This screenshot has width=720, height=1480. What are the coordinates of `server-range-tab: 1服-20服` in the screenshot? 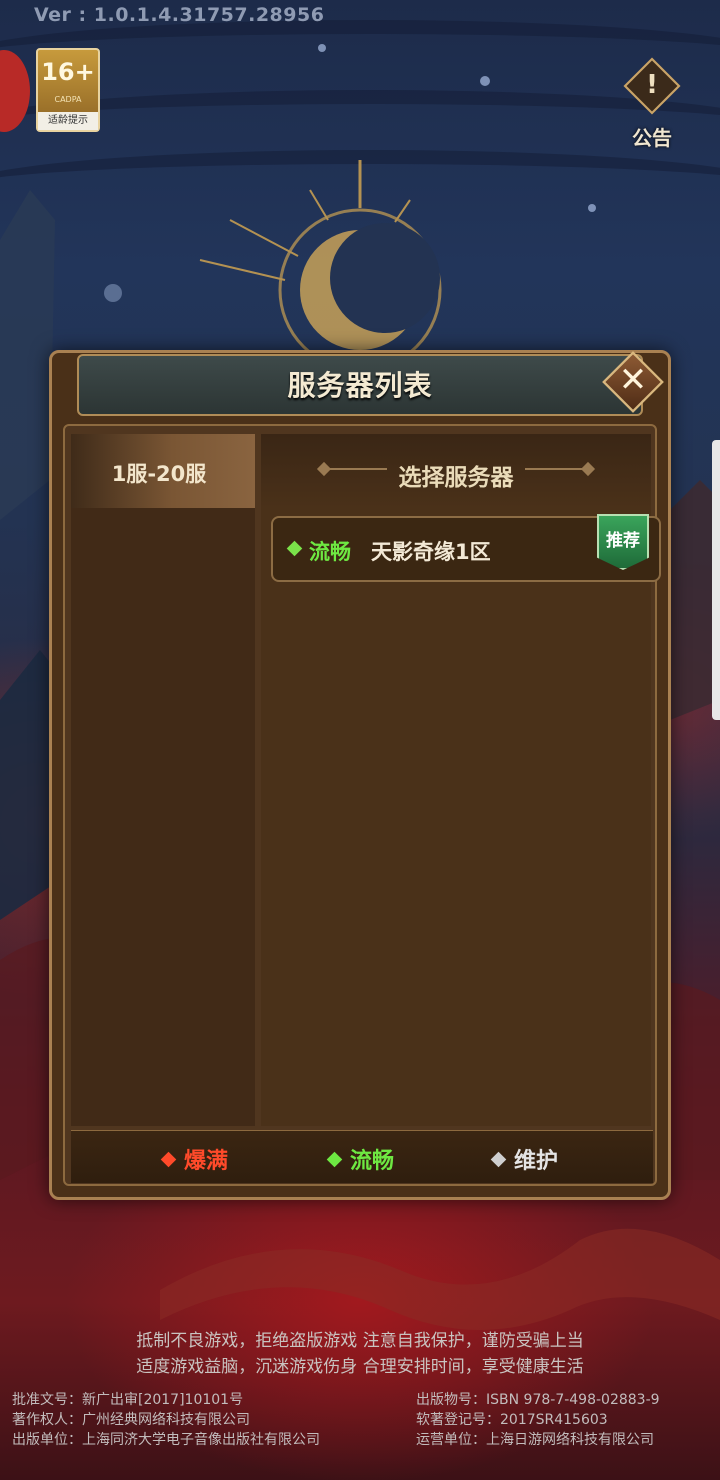 It's located at (163, 471).